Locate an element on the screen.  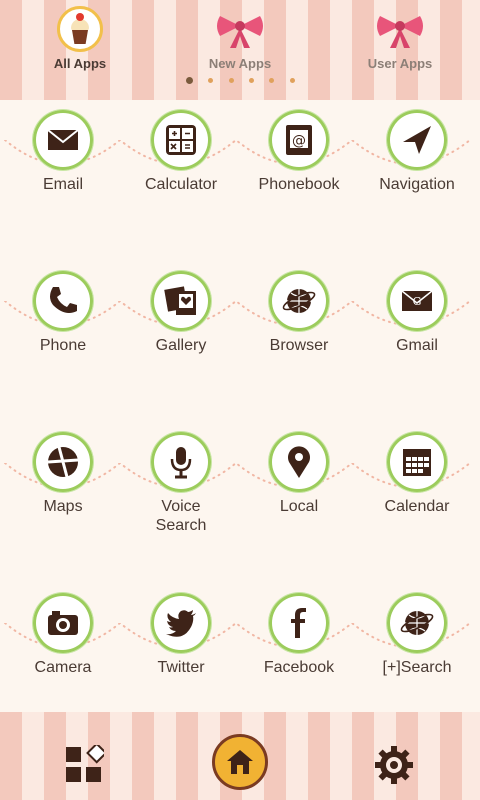
app-calendar: Calendar is located at coordinates (417, 497).